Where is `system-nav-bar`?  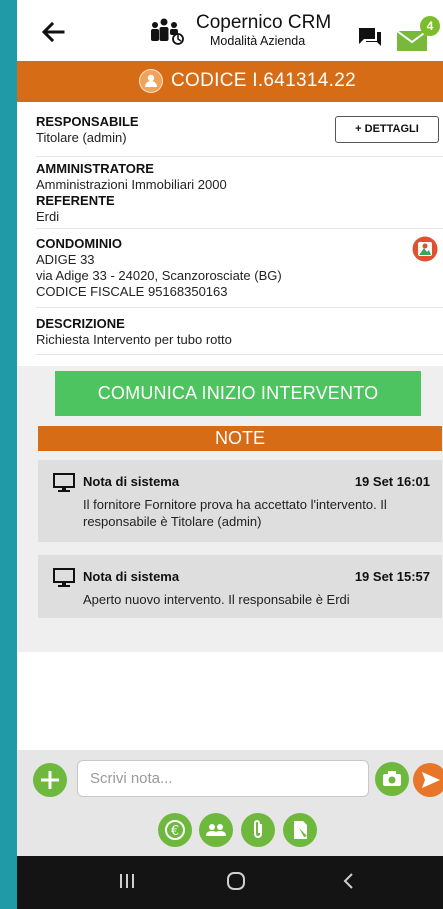 system-nav-bar is located at coordinates (230, 882).